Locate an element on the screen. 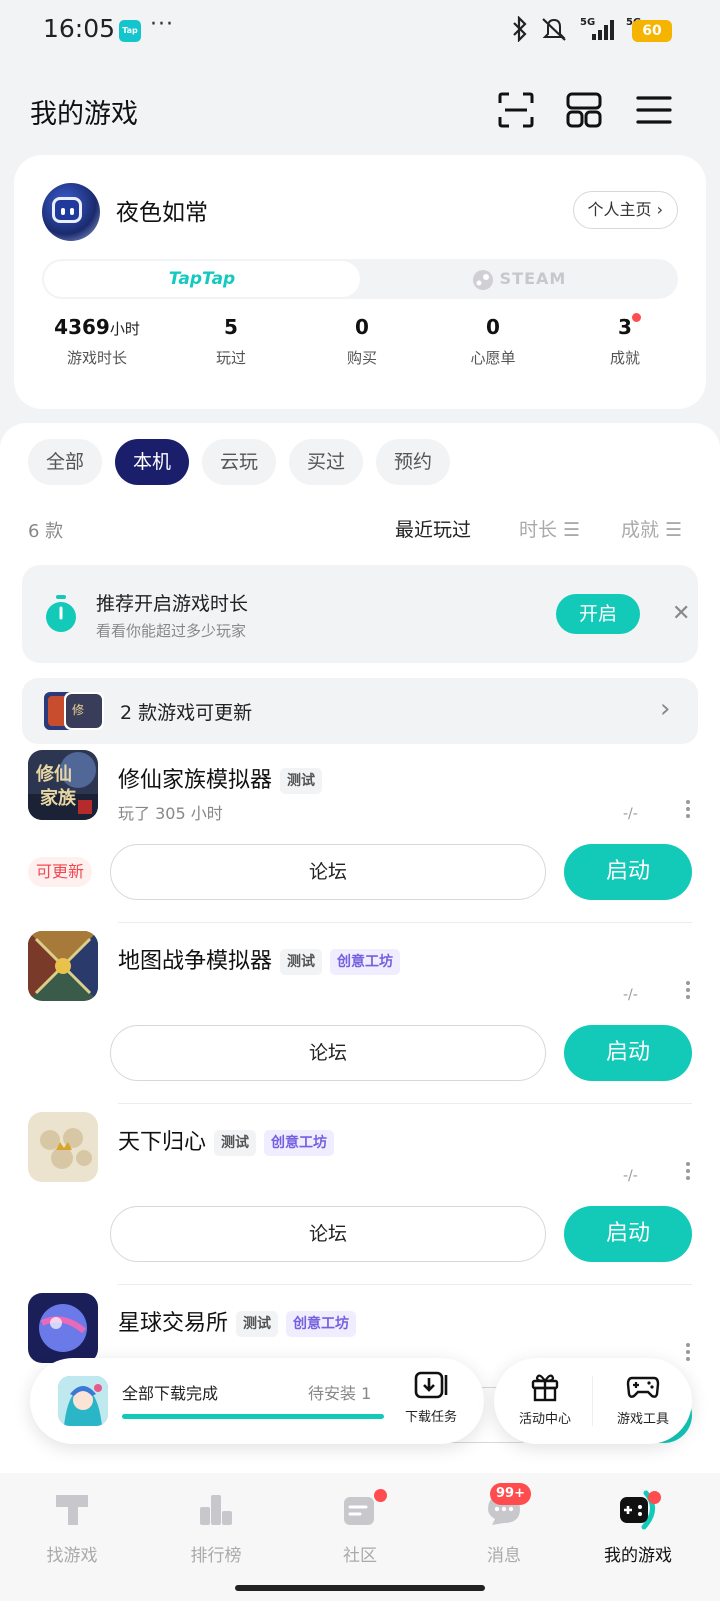  community-dot is located at coordinates (380, 1495).